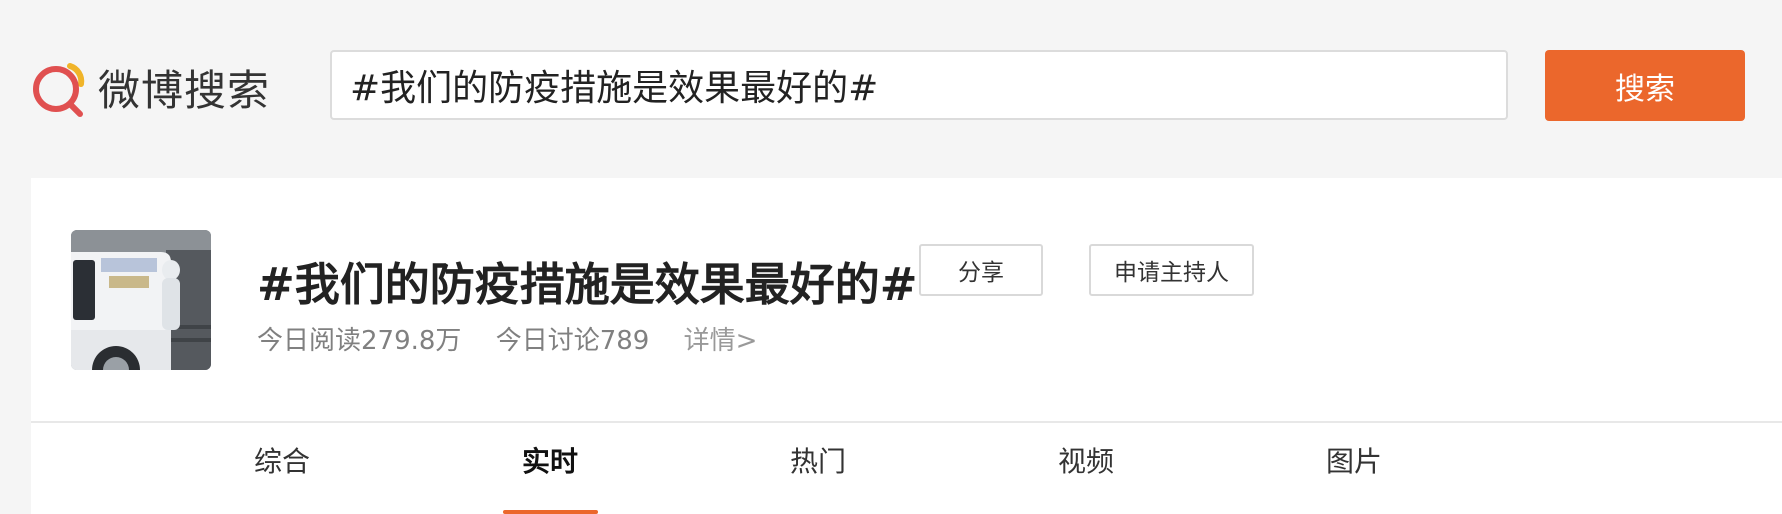 This screenshot has height=514, width=1782. What do you see at coordinates (59, 87) in the screenshot?
I see `search-logo-icon` at bounding box center [59, 87].